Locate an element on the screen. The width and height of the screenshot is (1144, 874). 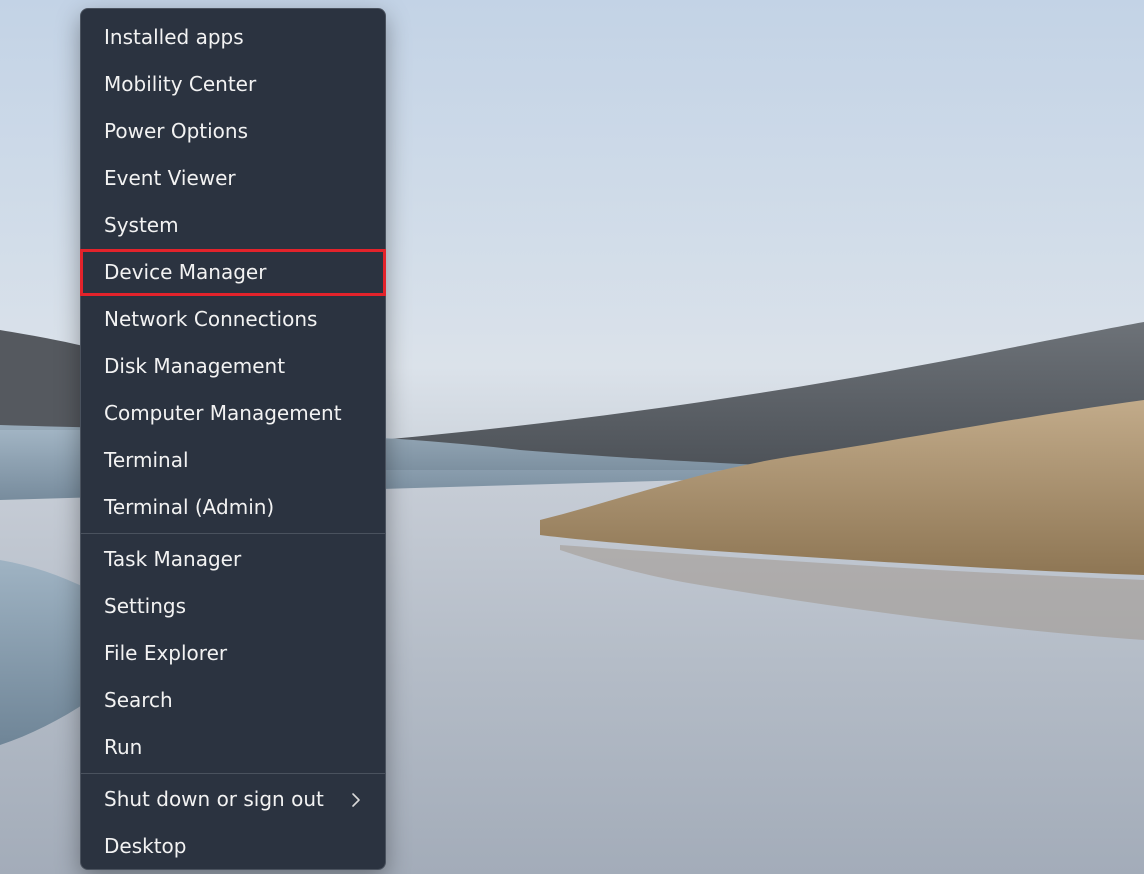
menu-item-search: Search is located at coordinates (233, 700).